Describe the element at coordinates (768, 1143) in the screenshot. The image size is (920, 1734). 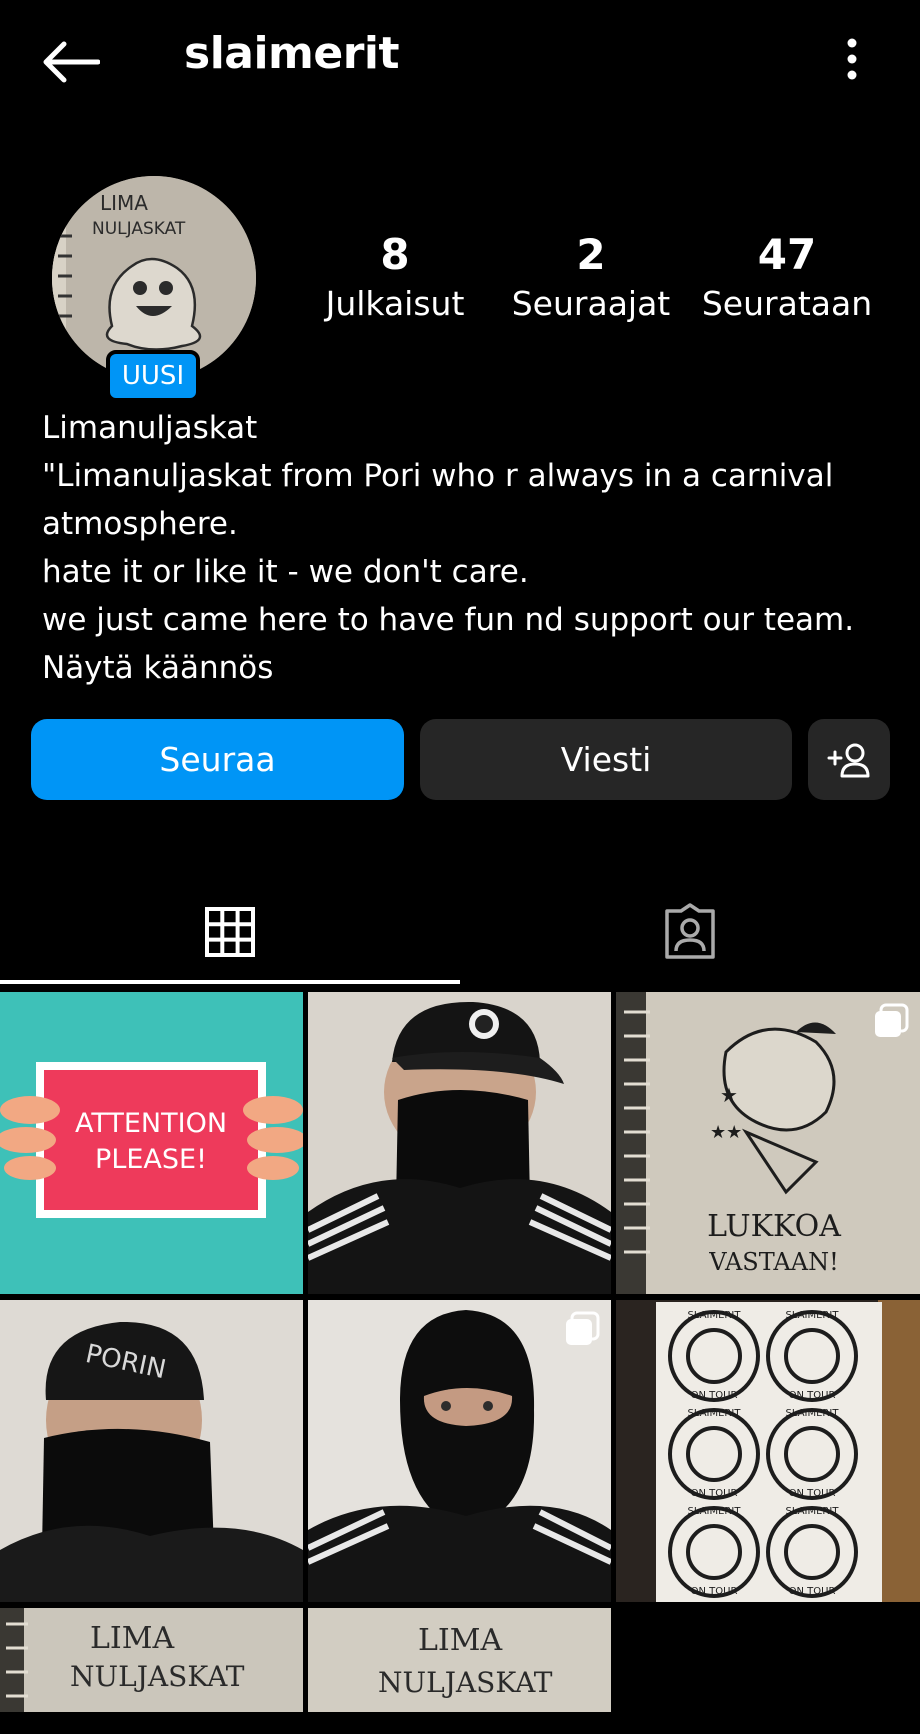
I see `post-thumbnail: ★ ★★ LUKKOA VASTAAN!` at that location.